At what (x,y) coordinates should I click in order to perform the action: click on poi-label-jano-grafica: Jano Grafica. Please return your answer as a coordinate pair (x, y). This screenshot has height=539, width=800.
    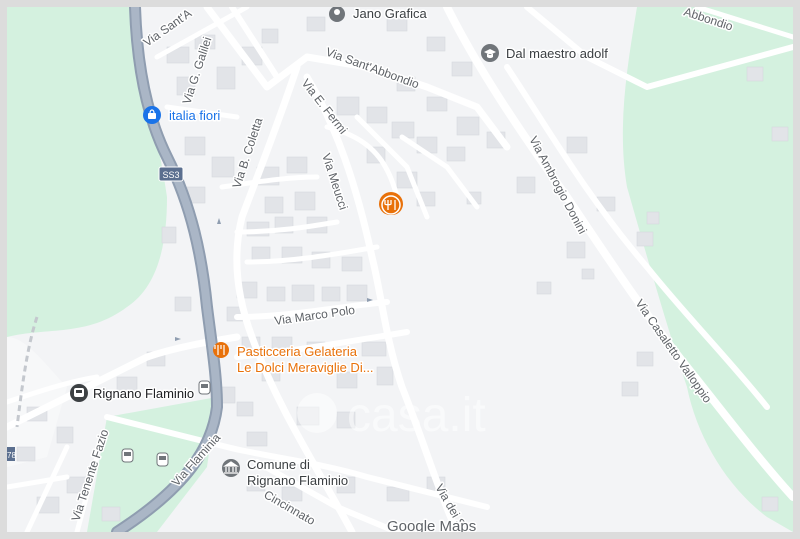
    Looking at the image, I should click on (390, 14).